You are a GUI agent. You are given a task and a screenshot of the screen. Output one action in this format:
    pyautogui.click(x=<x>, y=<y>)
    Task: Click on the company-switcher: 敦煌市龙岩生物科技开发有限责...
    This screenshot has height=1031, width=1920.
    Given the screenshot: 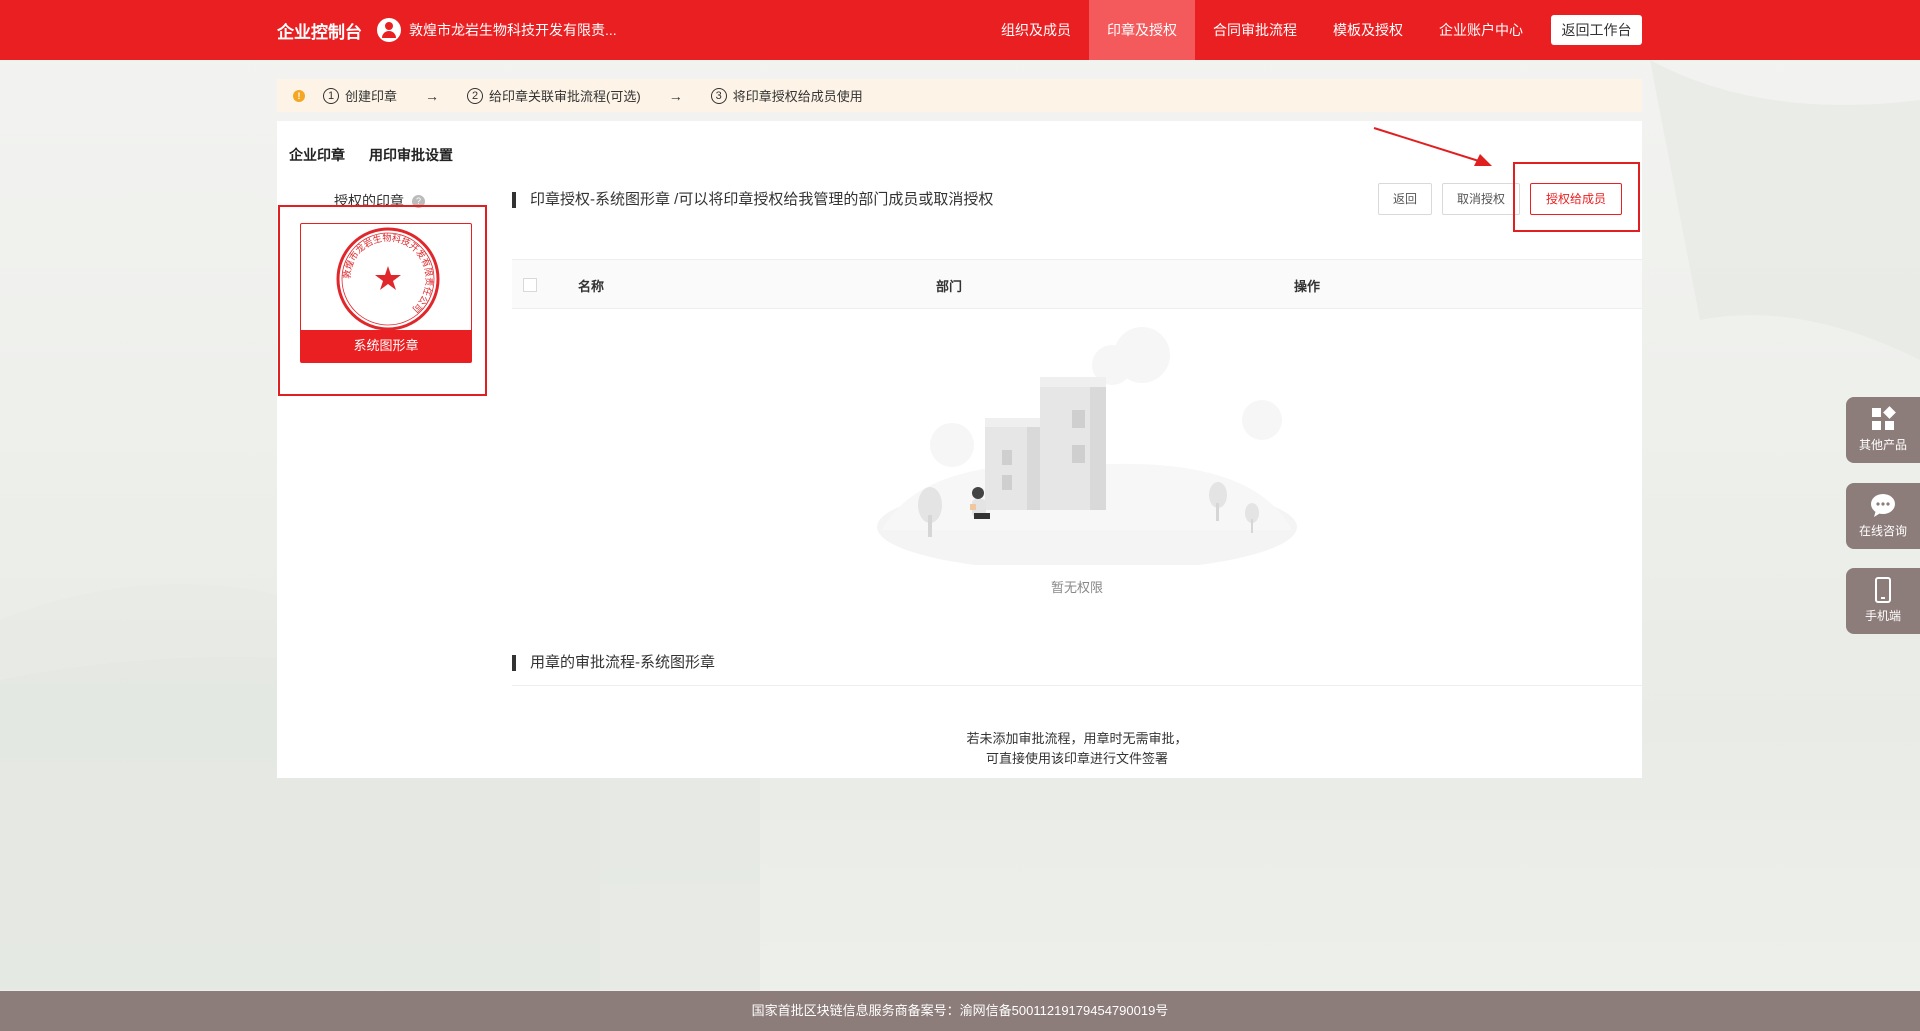 What is the action you would take?
    pyautogui.click(x=497, y=30)
    